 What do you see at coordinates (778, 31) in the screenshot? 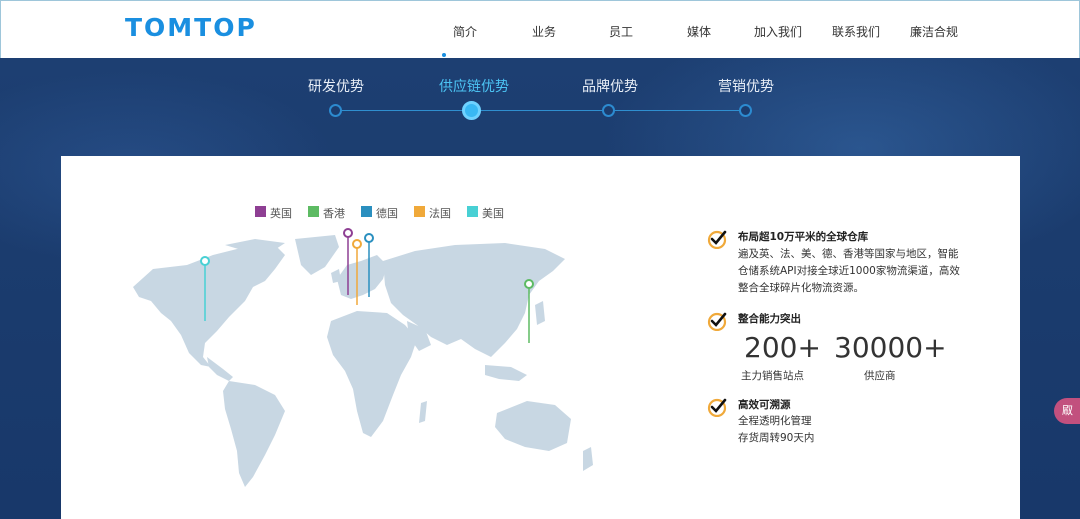
I see `nav-join-us: 加入我们` at bounding box center [778, 31].